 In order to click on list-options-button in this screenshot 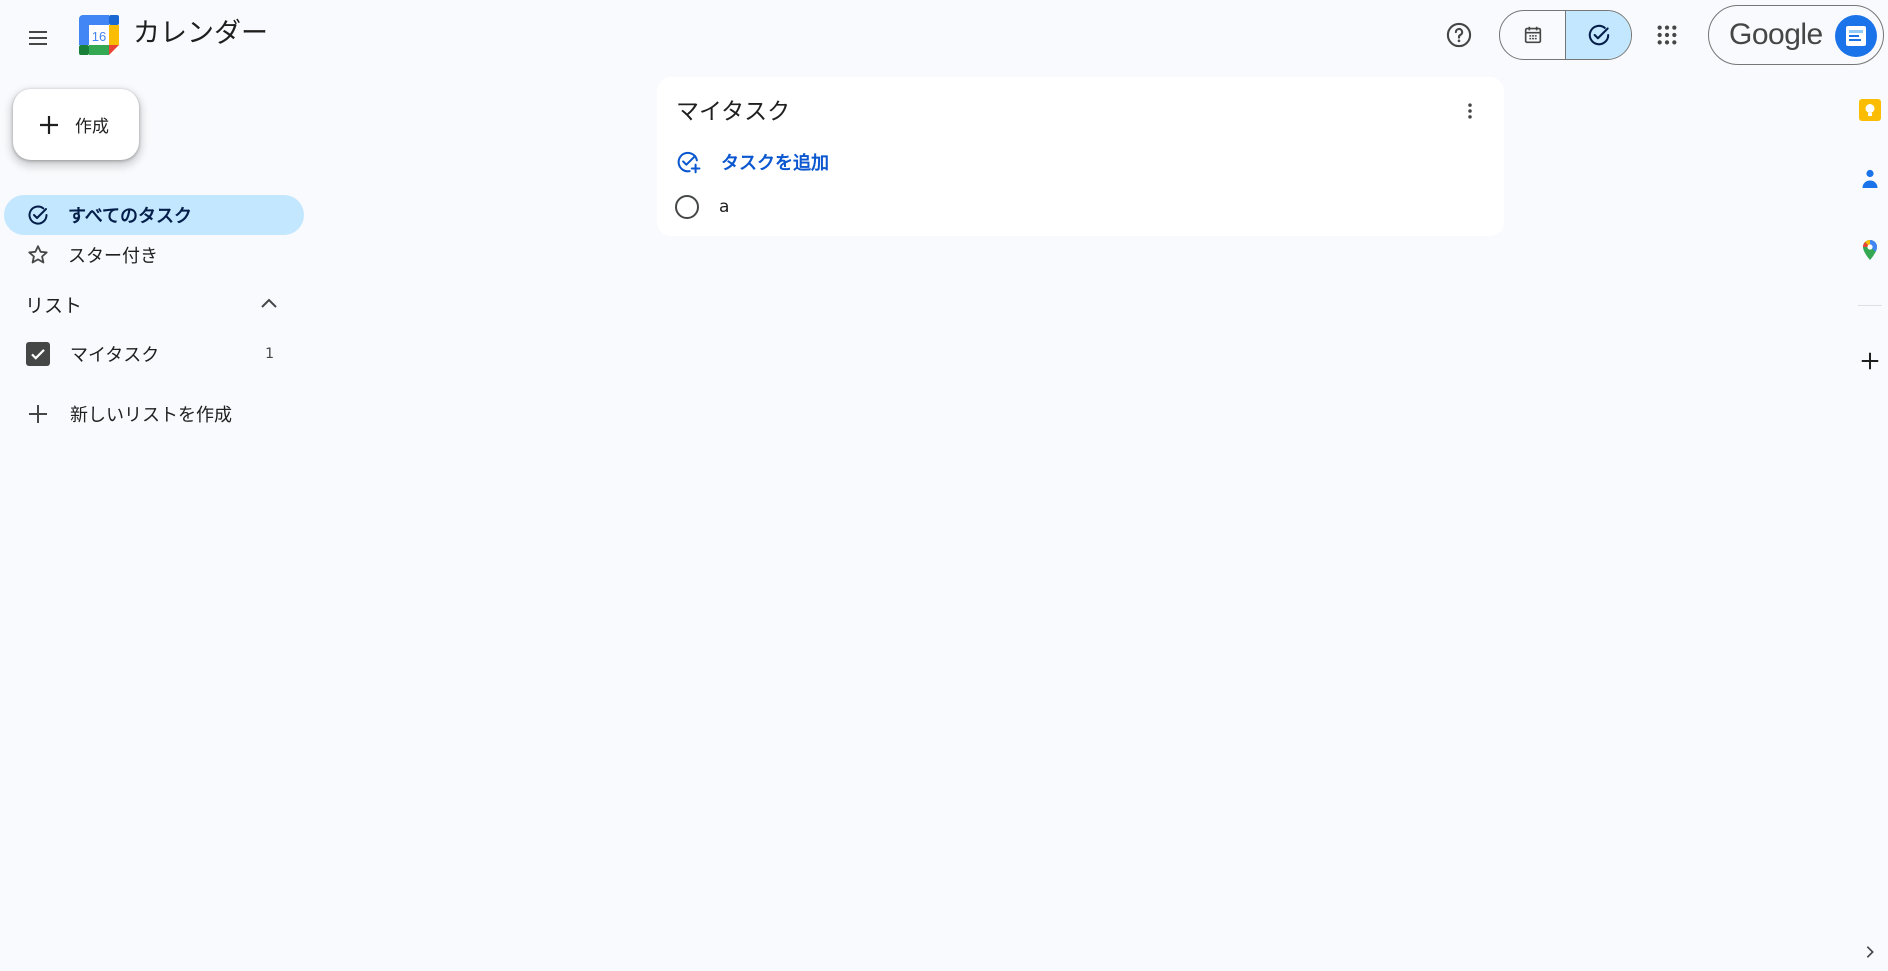, I will do `click(1470, 111)`.